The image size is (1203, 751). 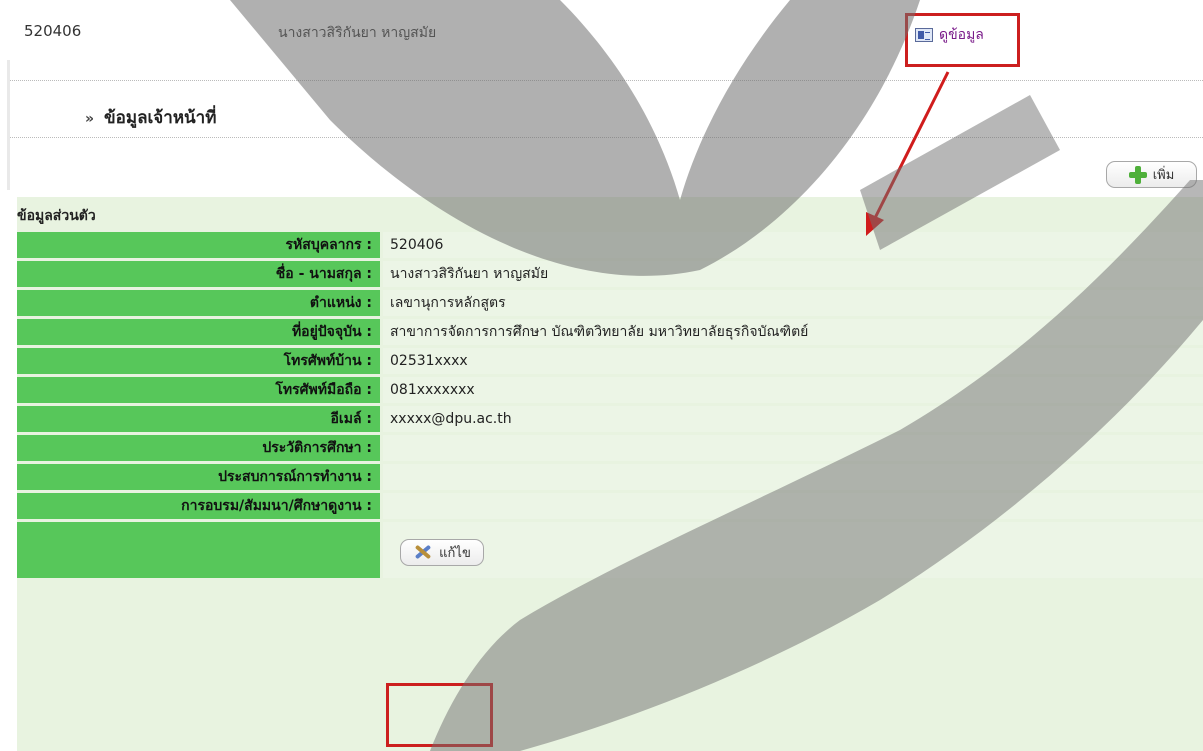 What do you see at coordinates (793, 550) in the screenshot?
I see `info-actions-cell: แก้ไข` at bounding box center [793, 550].